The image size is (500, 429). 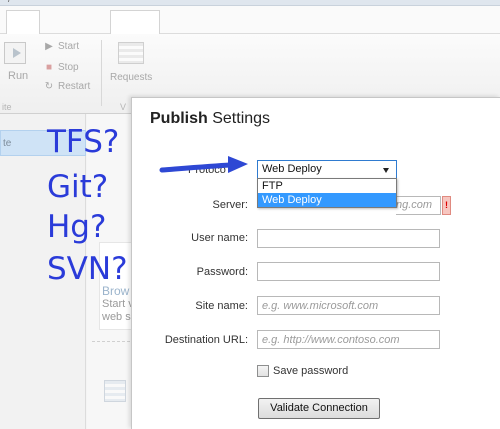 I want to click on restart-icon: ↻, so click(x=49, y=86).